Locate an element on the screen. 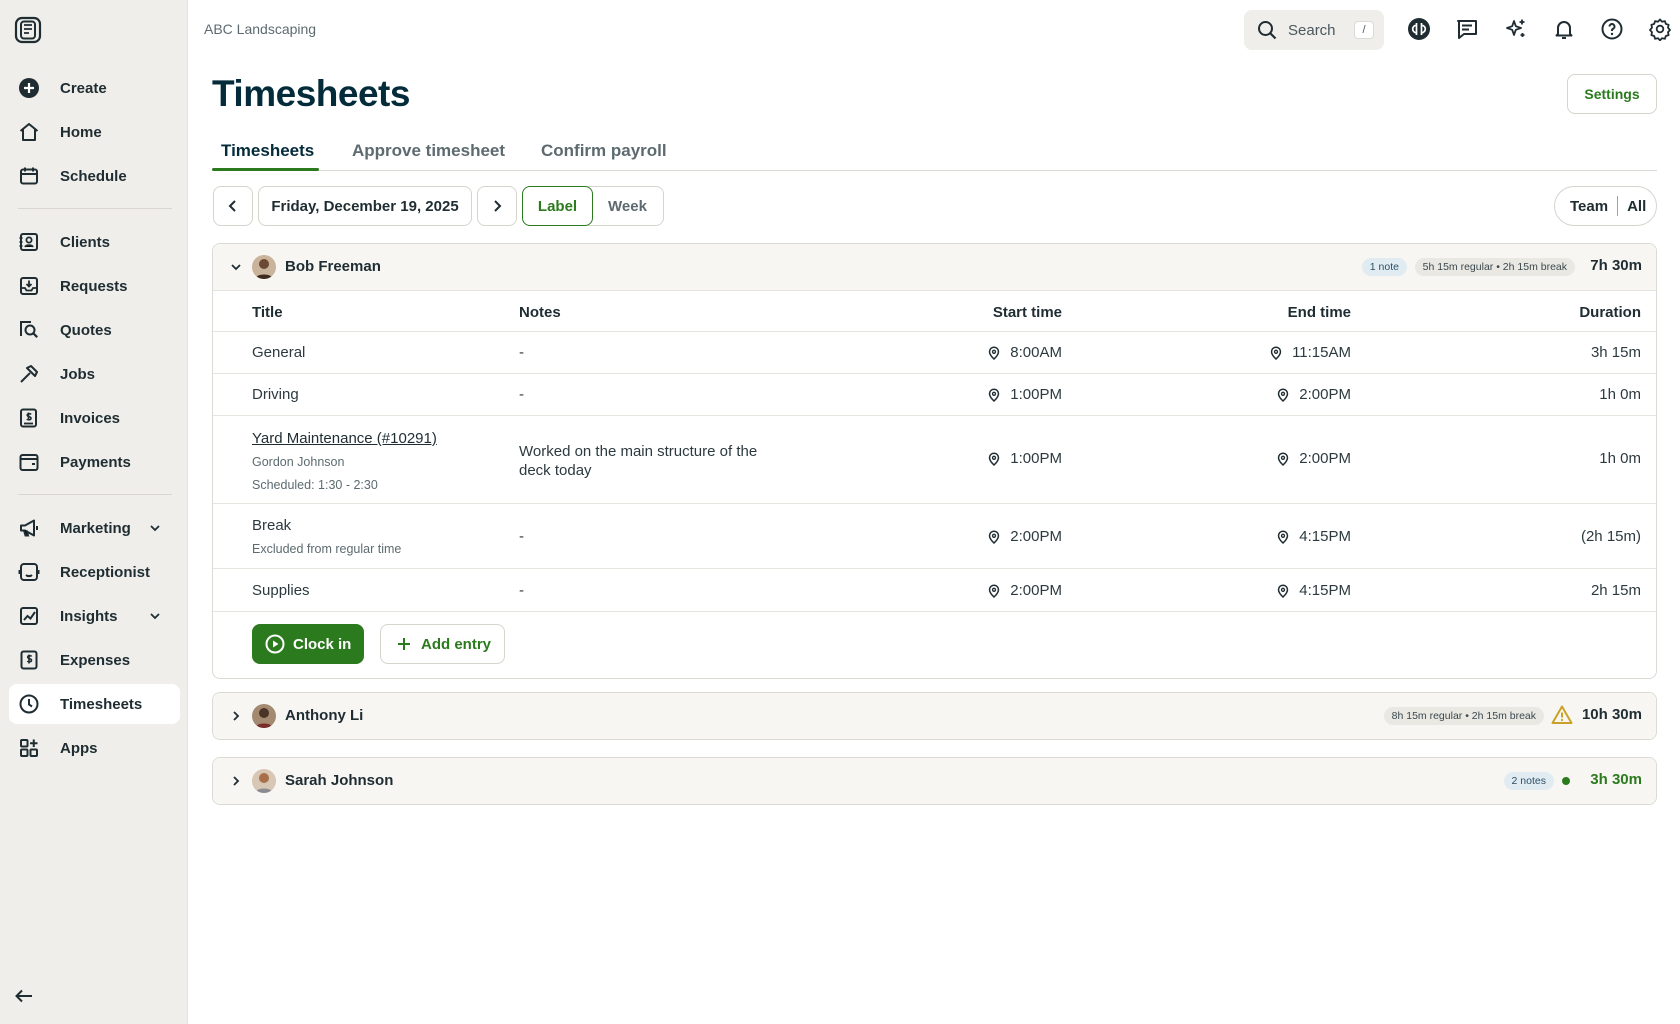  entry-duration: (2h 15m) is located at coordinates (1610, 536).